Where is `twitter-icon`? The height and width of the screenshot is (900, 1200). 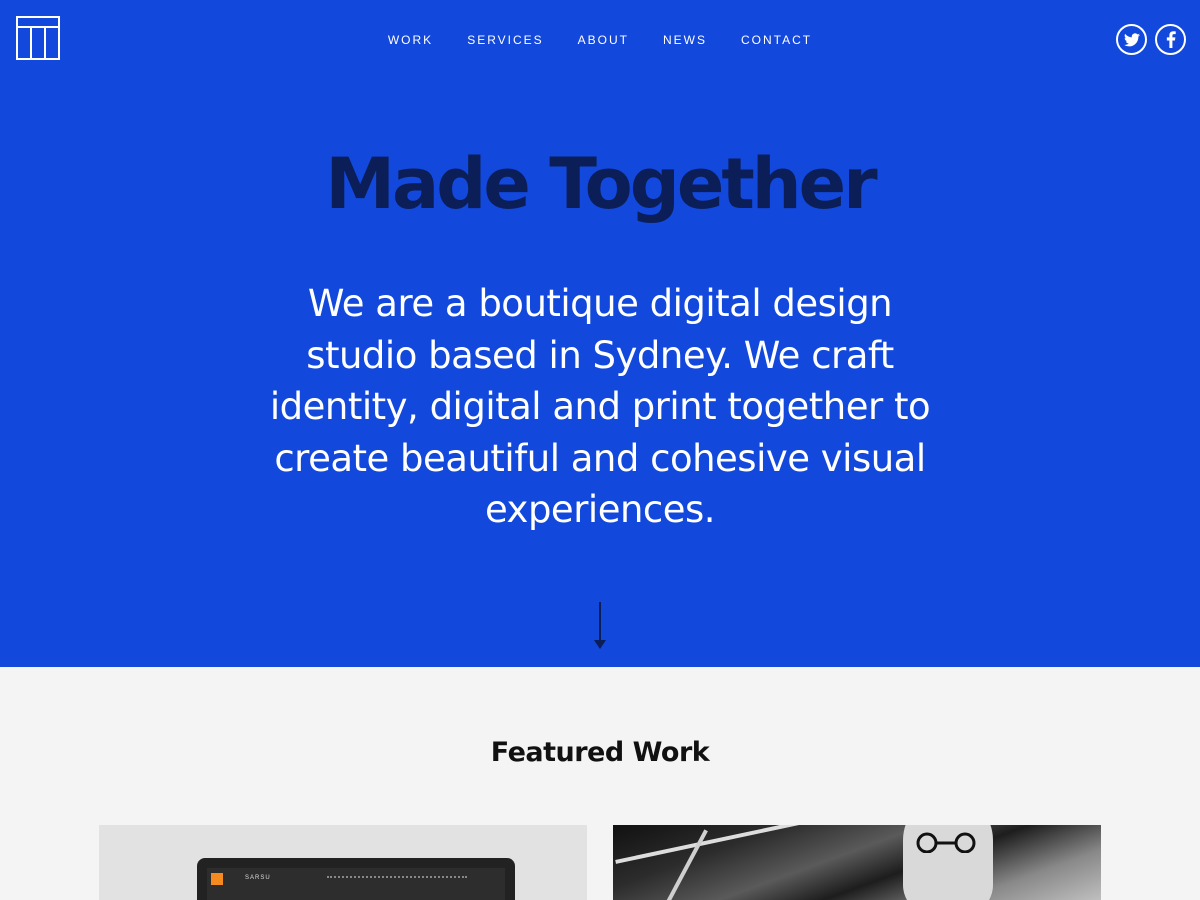 twitter-icon is located at coordinates (1131, 39).